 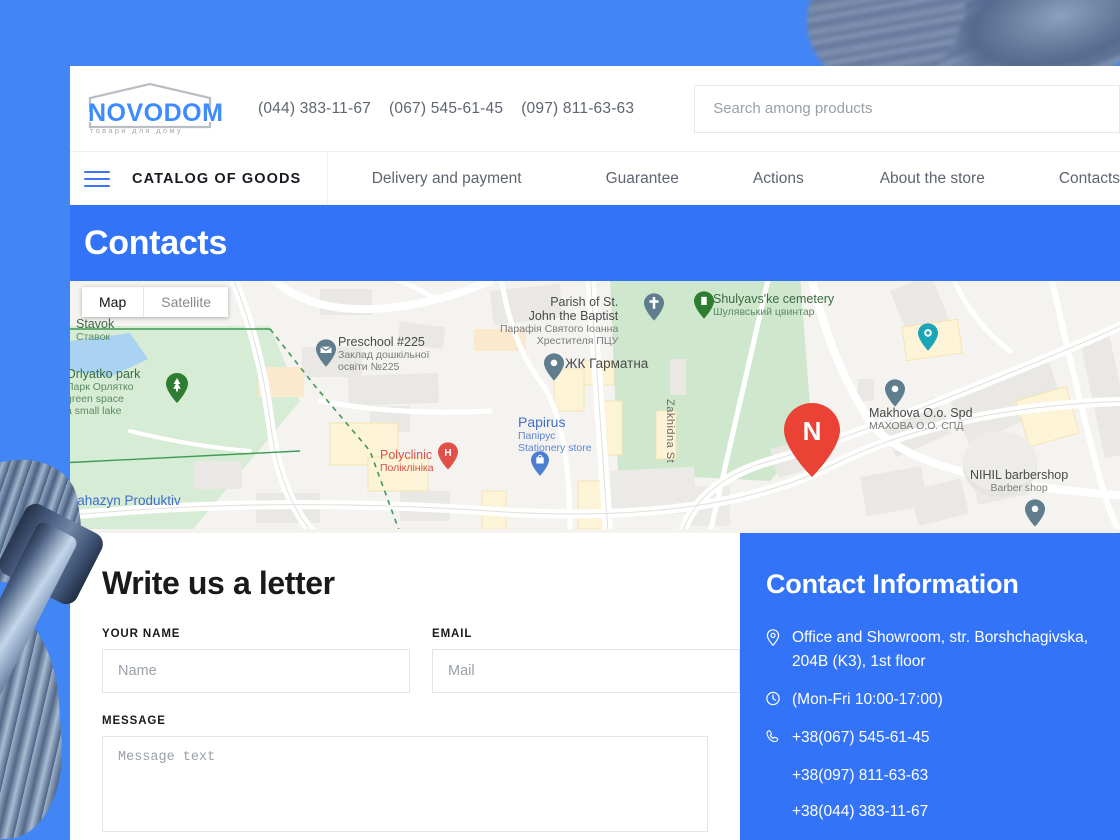 I want to click on header-phone-2: (067) 545-61-45, so click(x=446, y=109).